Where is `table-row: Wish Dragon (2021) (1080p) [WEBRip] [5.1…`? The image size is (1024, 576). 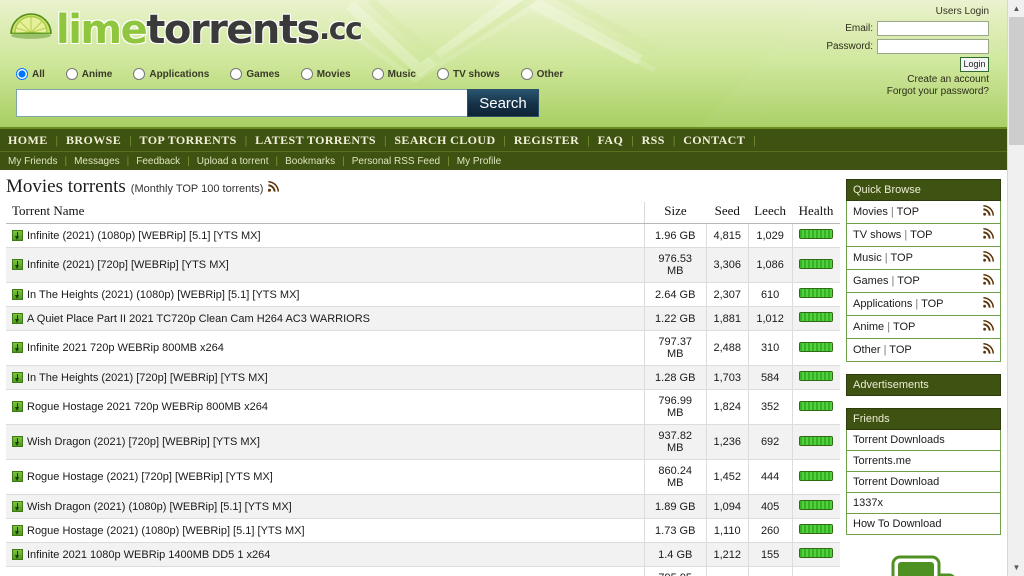
table-row: Wish Dragon (2021) (1080p) [WEBRip] [5.1… is located at coordinates (423, 506).